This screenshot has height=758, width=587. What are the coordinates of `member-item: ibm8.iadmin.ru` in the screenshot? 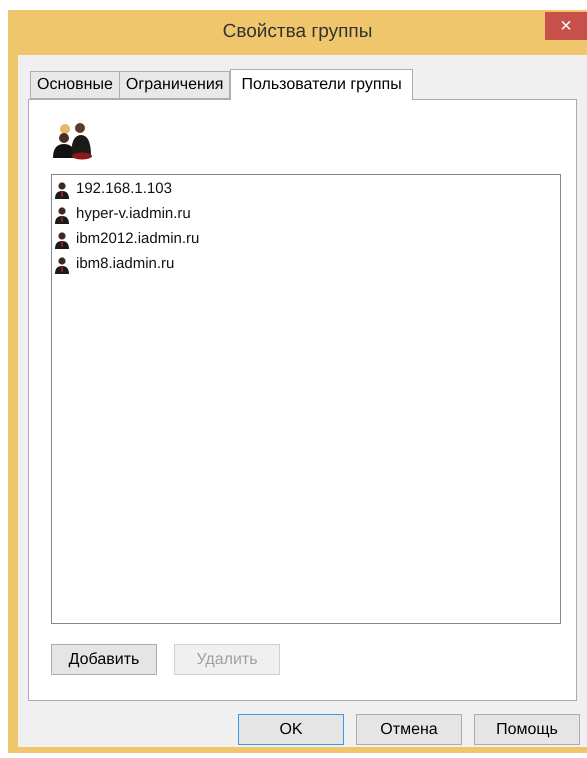 It's located at (125, 264).